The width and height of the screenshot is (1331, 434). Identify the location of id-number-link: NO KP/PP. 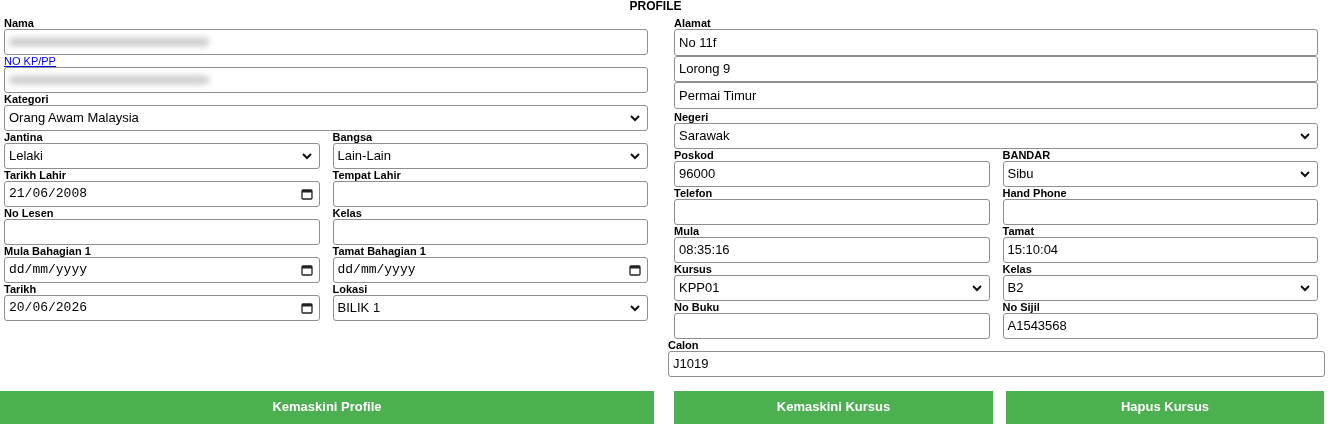
(30, 61).